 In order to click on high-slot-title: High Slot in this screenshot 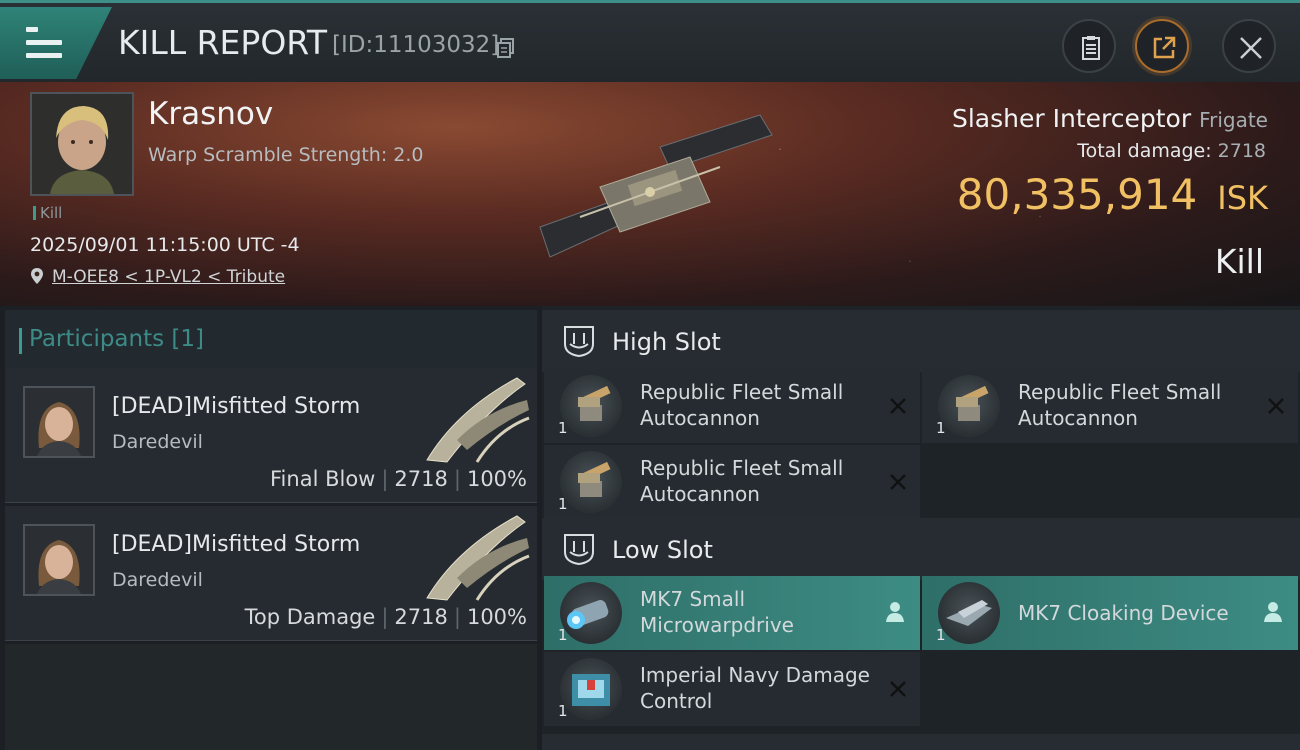, I will do `click(666, 342)`.